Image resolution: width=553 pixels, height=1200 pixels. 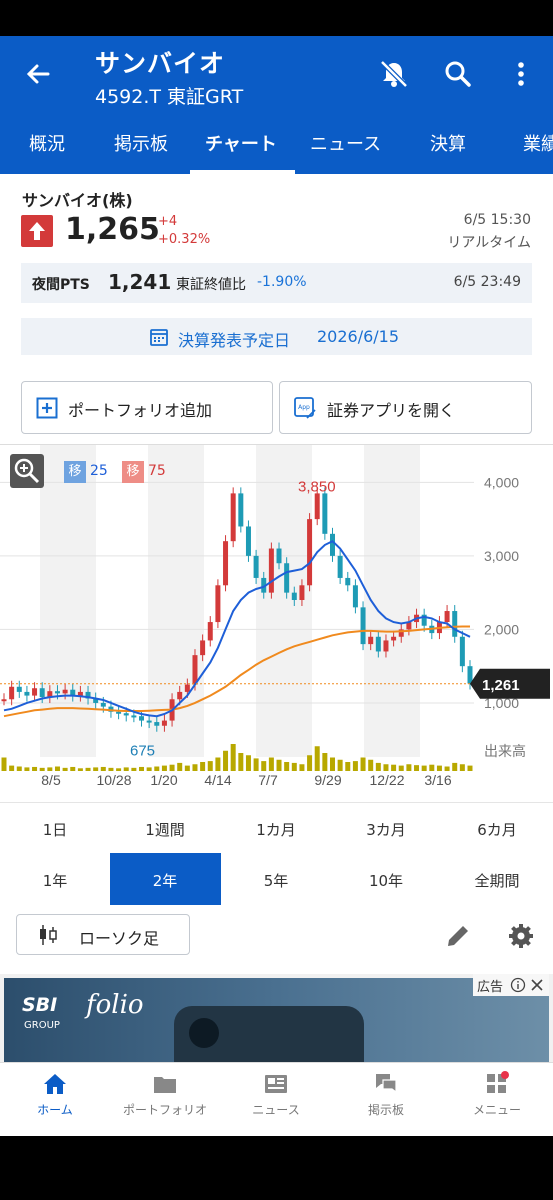 What do you see at coordinates (537, 985) in the screenshot?
I see `ad-close-icon` at bounding box center [537, 985].